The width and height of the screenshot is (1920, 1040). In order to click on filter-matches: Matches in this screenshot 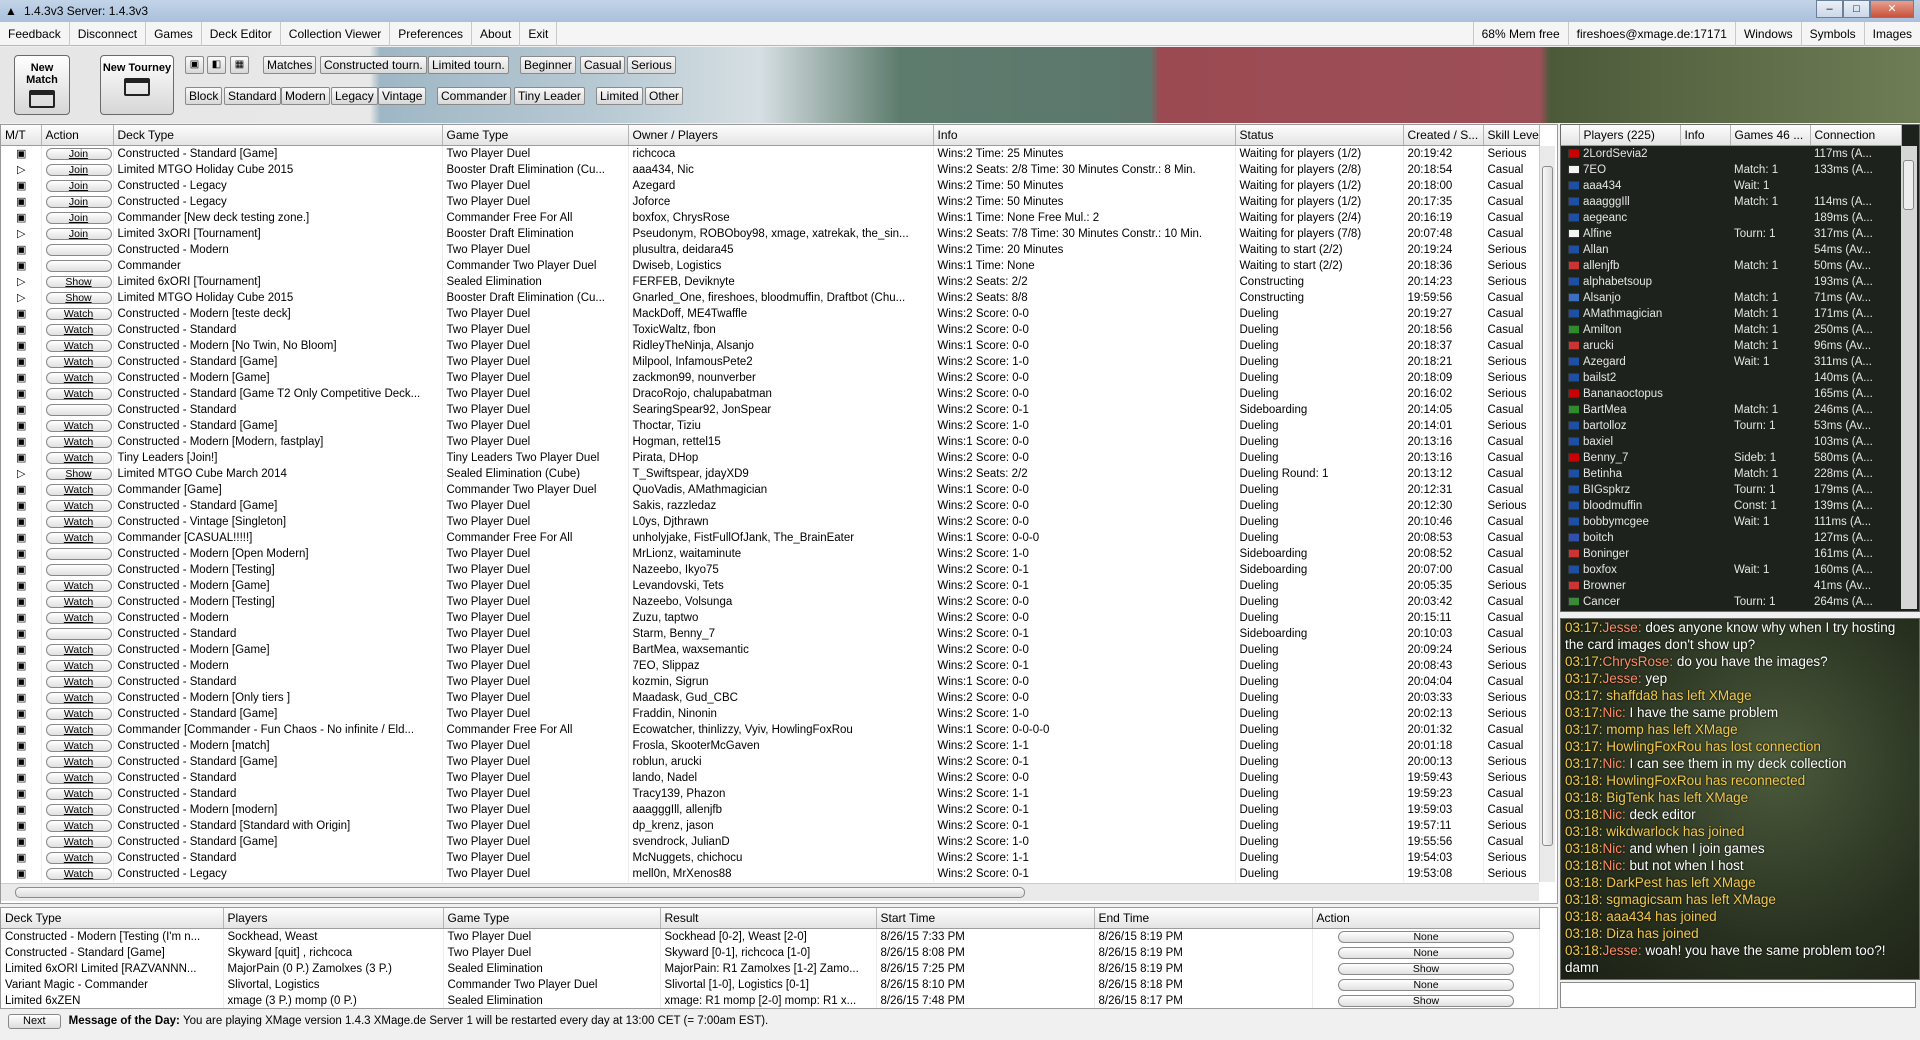, I will do `click(290, 65)`.